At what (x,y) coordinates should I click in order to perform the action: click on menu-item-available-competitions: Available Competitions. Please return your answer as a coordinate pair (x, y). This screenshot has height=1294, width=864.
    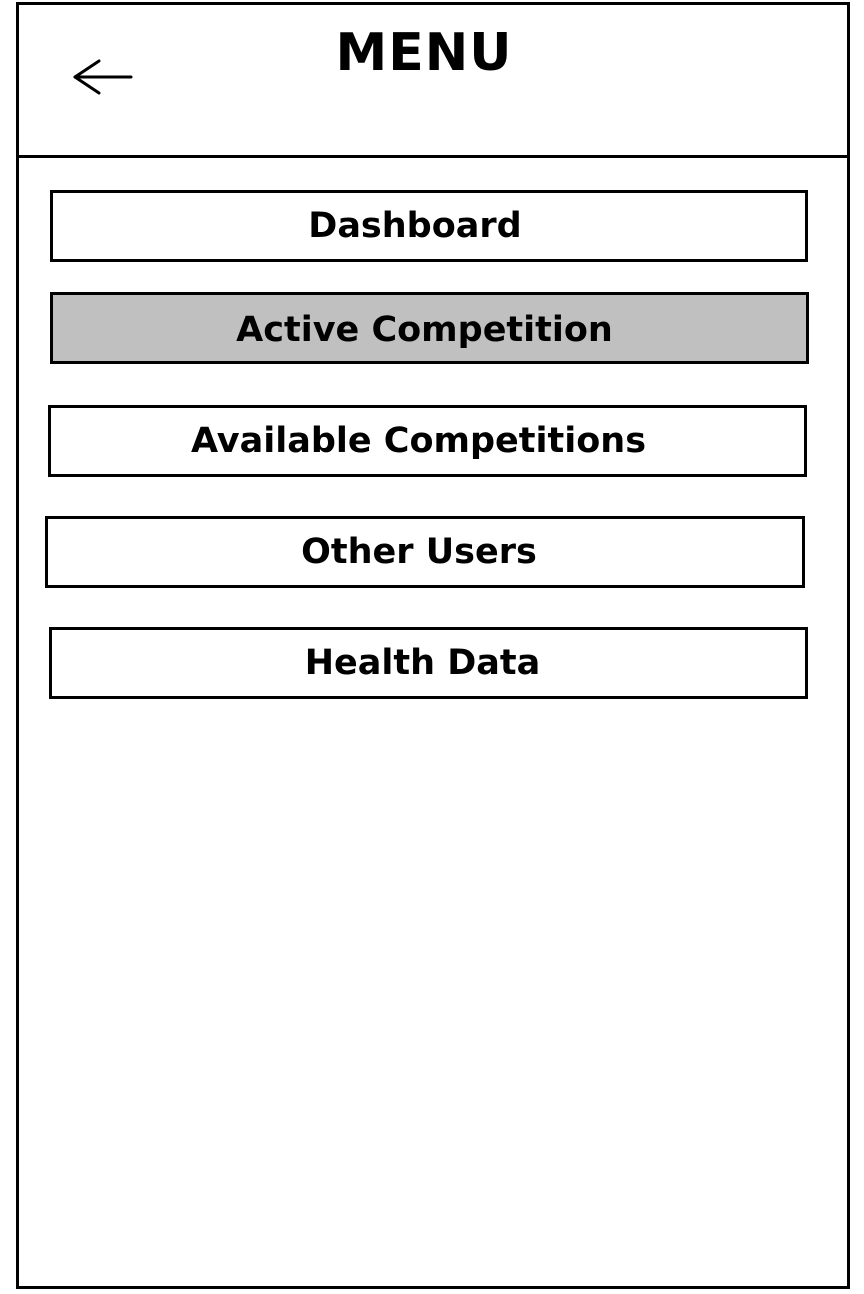
    Looking at the image, I should click on (427, 441).